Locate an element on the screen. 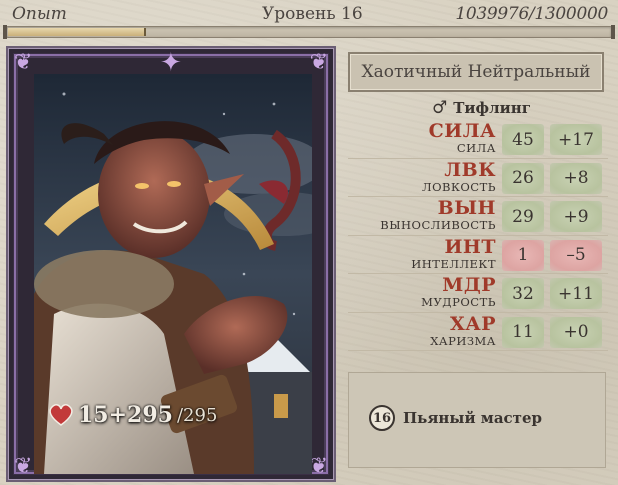 This screenshot has height=485, width=618. stat-abbr: ХАР is located at coordinates (472, 323).